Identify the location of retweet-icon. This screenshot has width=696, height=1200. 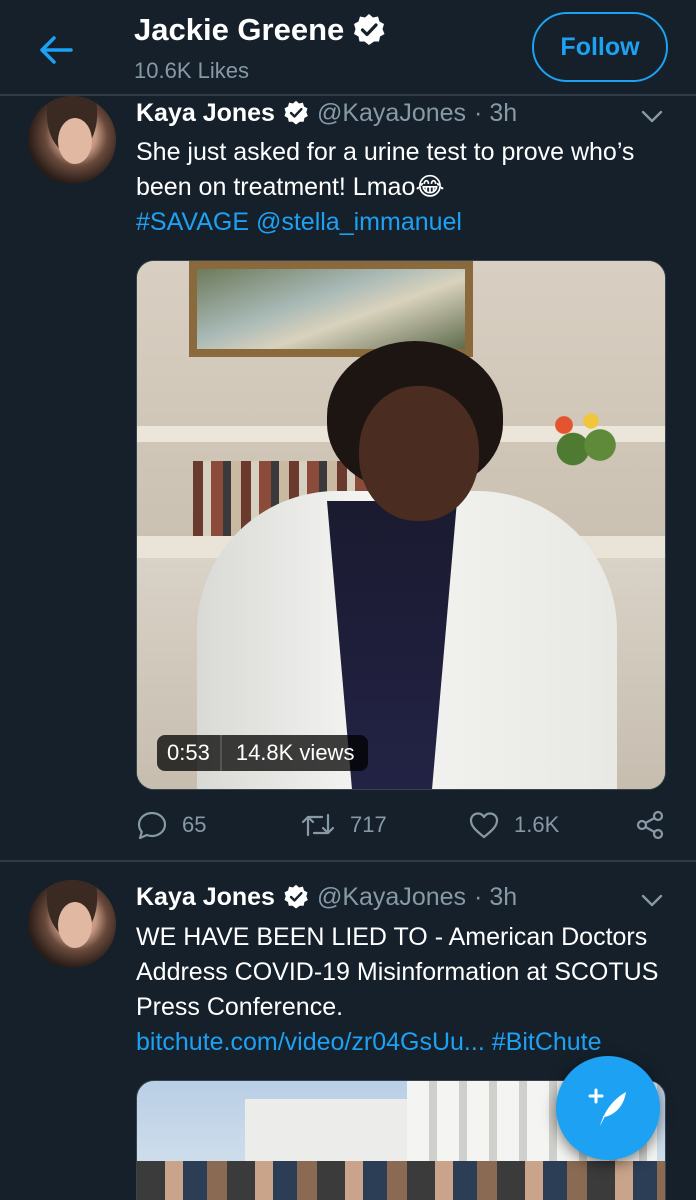
(318, 825).